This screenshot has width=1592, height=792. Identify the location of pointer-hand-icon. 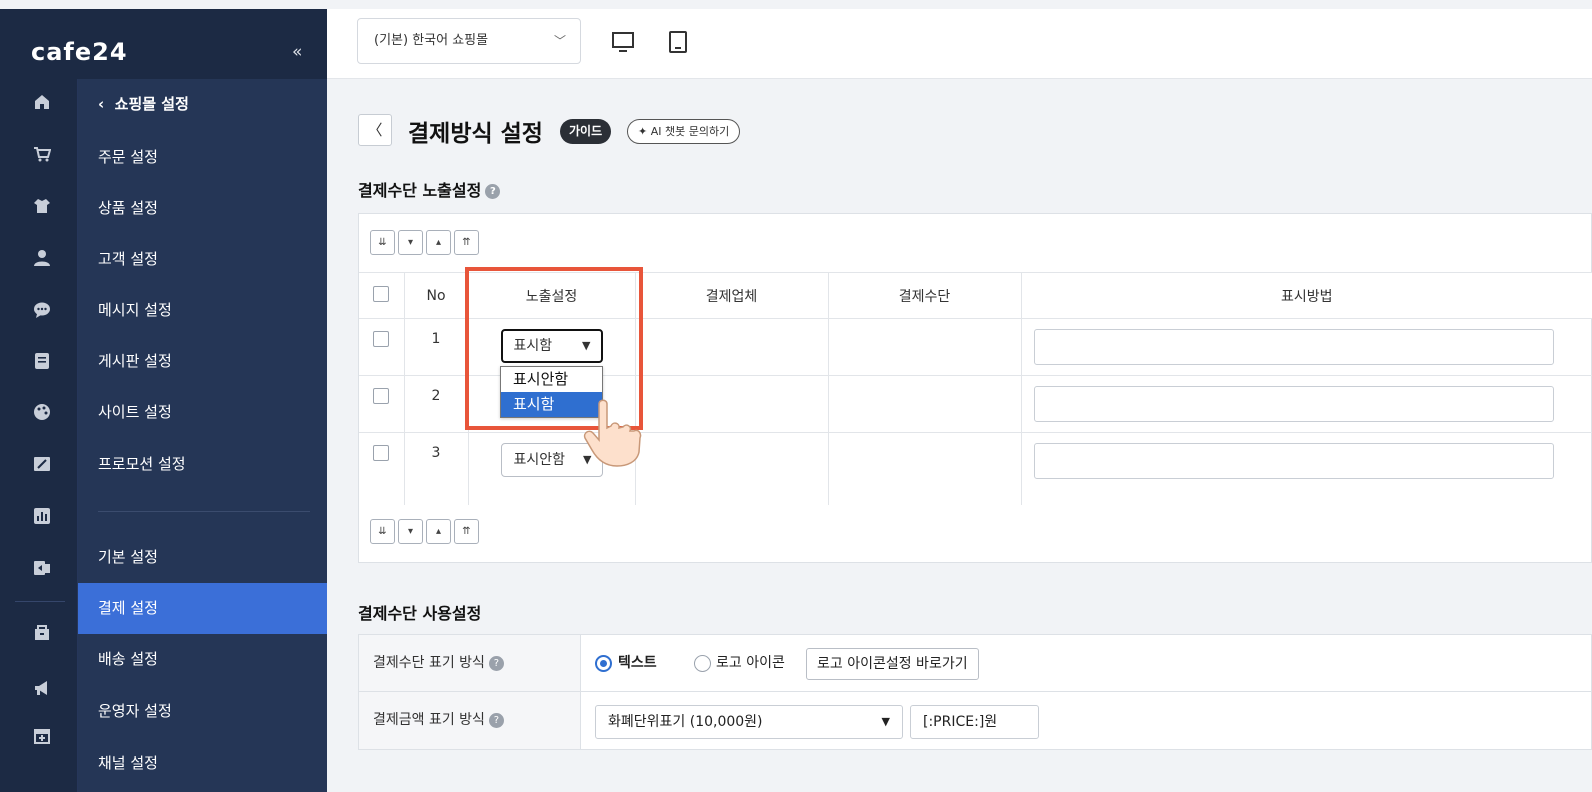
(612, 433).